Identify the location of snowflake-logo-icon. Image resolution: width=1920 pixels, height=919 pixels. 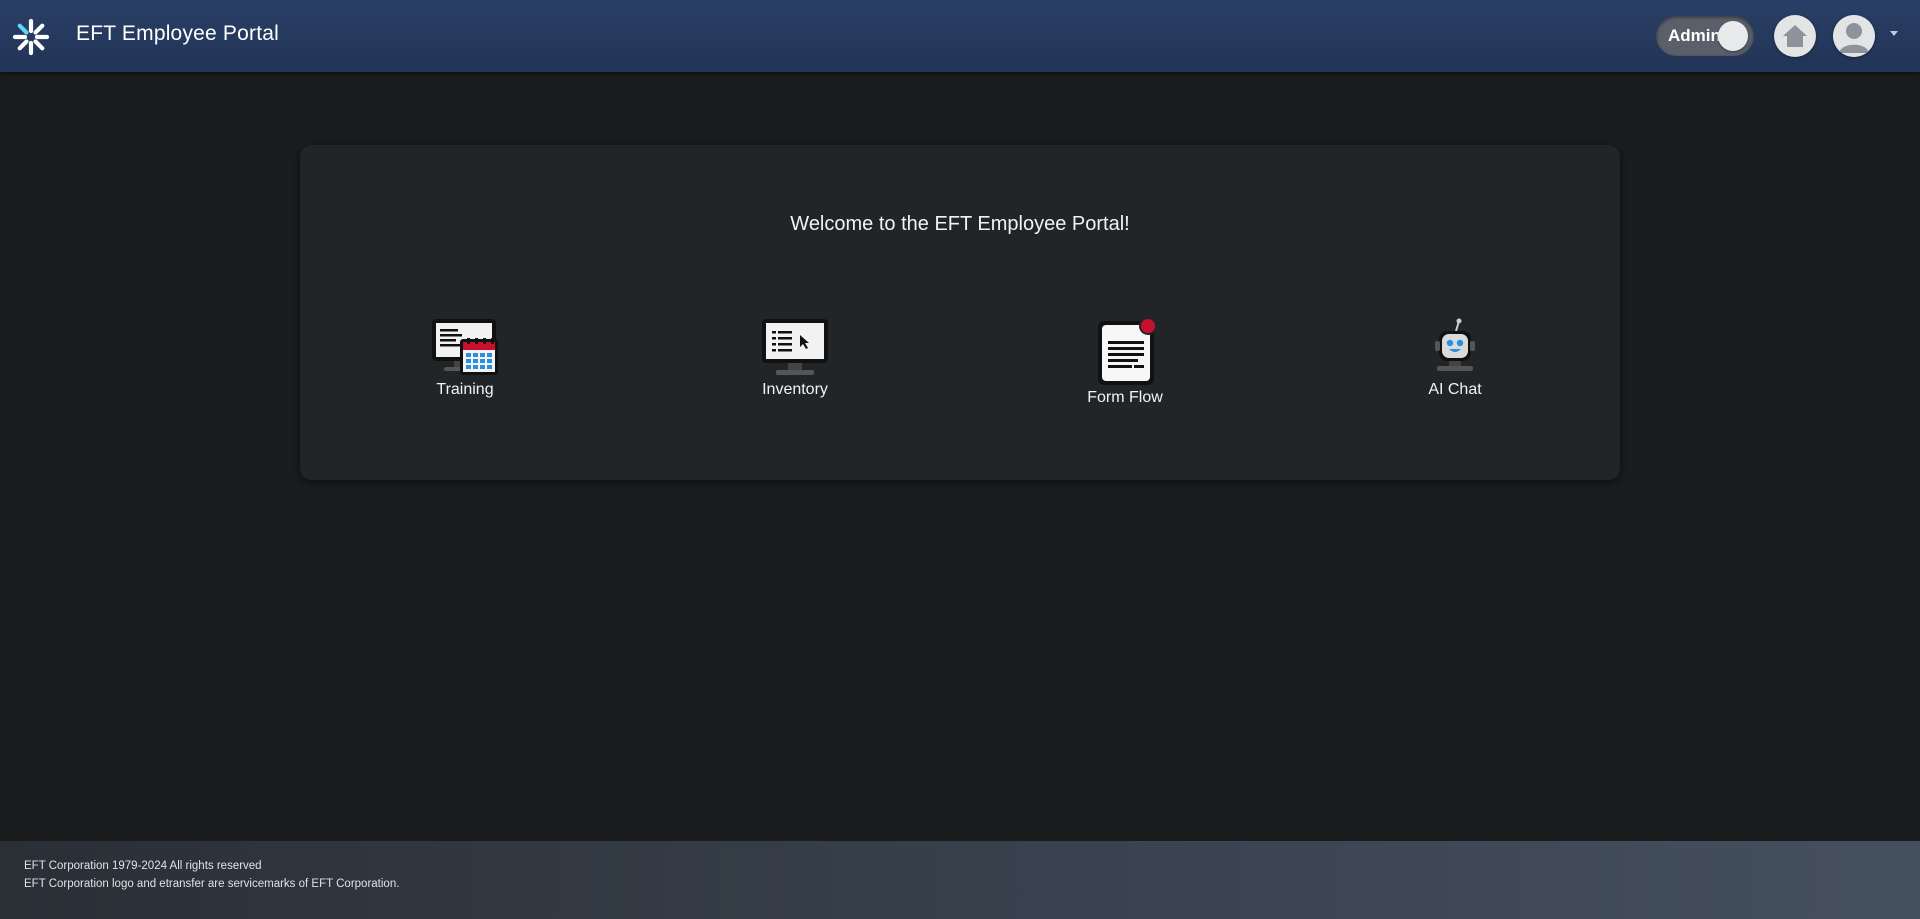
(31, 37).